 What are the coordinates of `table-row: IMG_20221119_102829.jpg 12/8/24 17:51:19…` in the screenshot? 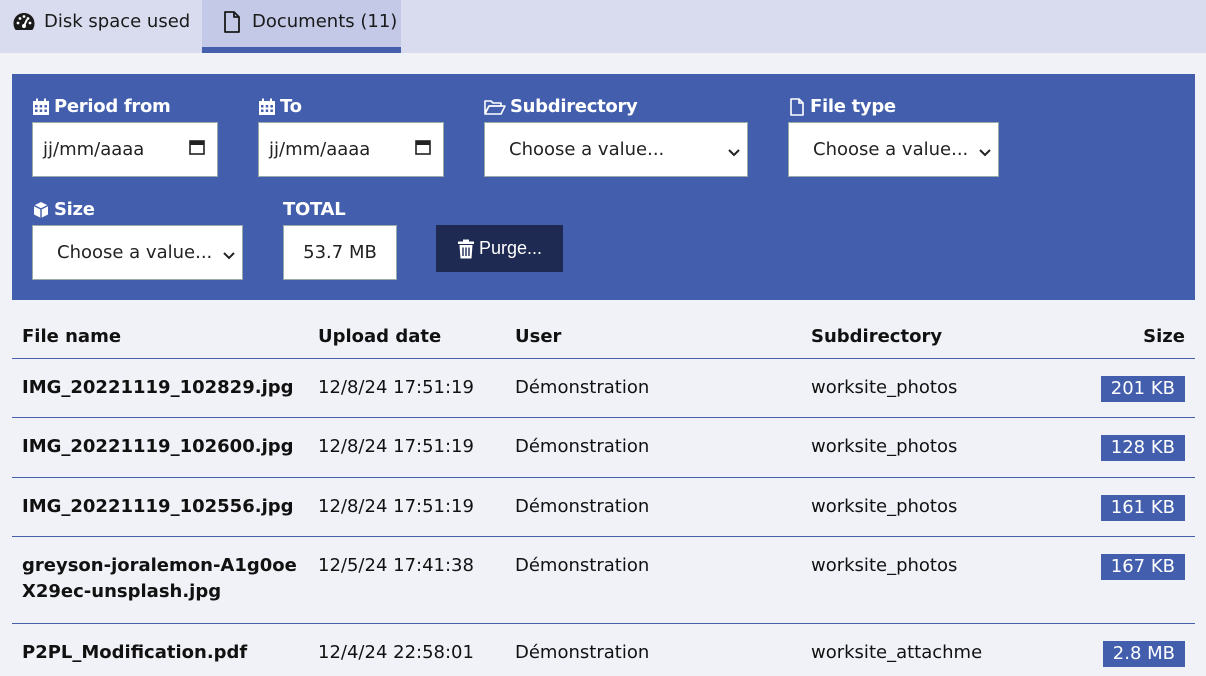 It's located at (603, 388).